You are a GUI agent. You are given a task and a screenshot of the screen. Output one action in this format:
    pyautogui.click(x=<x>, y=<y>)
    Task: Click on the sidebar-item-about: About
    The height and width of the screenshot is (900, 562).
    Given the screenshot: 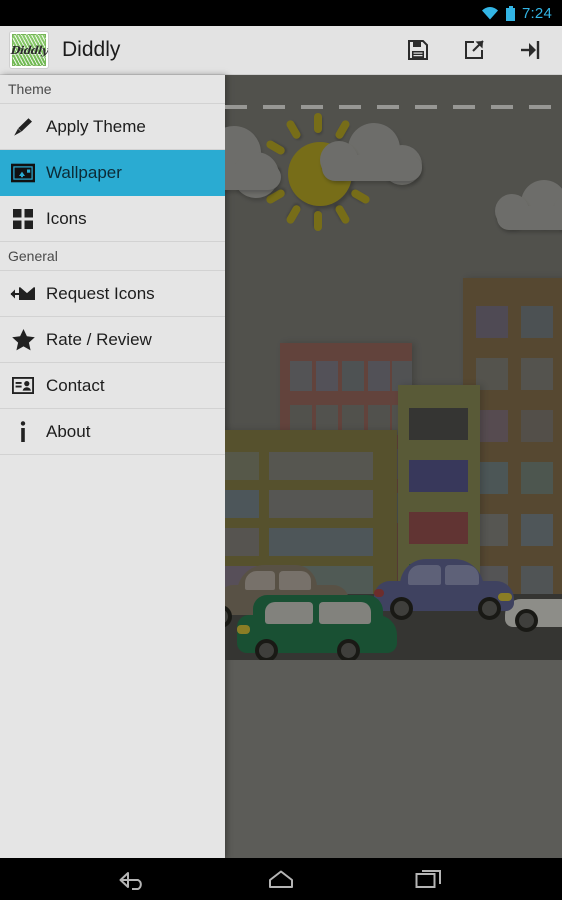 What is the action you would take?
    pyautogui.click(x=112, y=432)
    